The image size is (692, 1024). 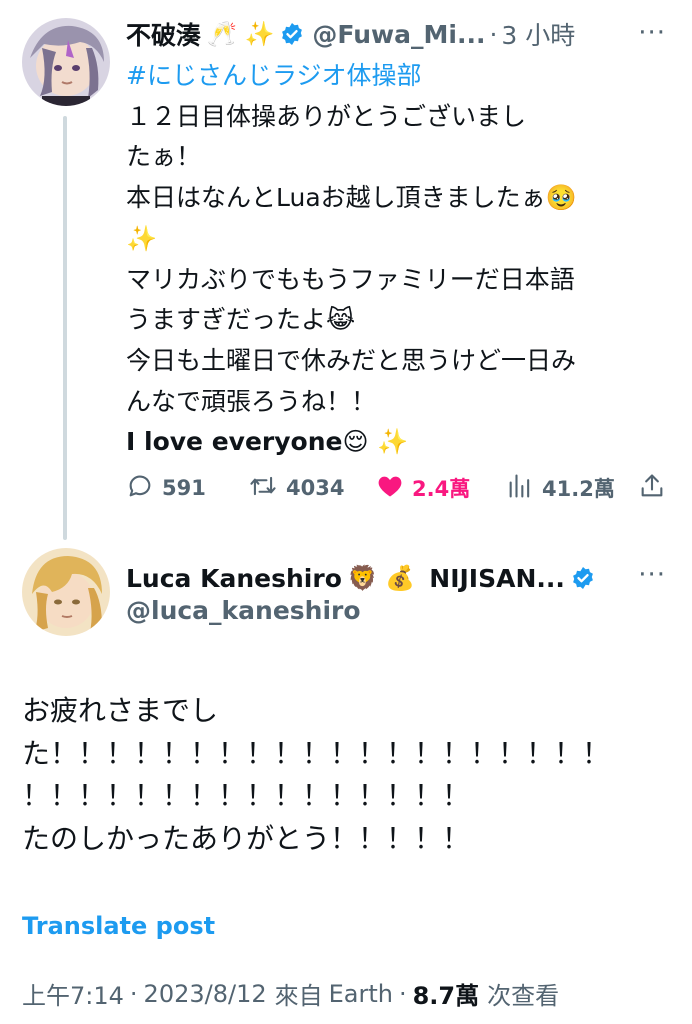 What do you see at coordinates (381, 578) in the screenshot?
I see `author-name-emojis: 🦁 💰` at bounding box center [381, 578].